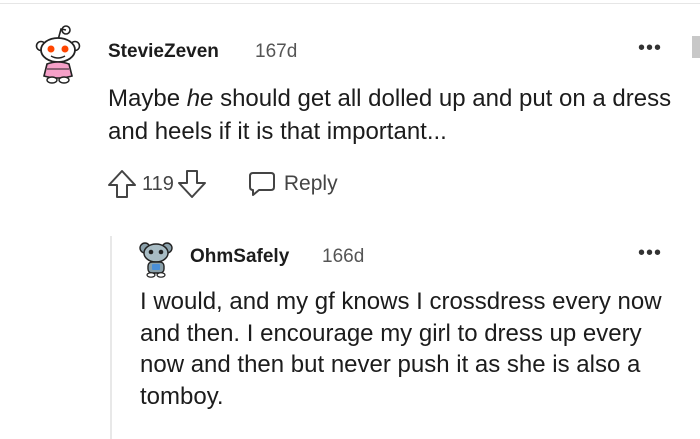 Image resolution: width=700 pixels, height=439 pixels. Describe the element at coordinates (350, 3) in the screenshot. I see `divider` at that location.